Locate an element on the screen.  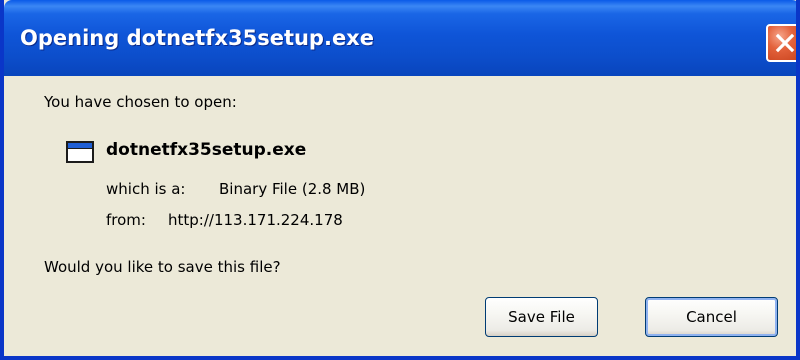
cancel-button: Cancel is located at coordinates (711, 317).